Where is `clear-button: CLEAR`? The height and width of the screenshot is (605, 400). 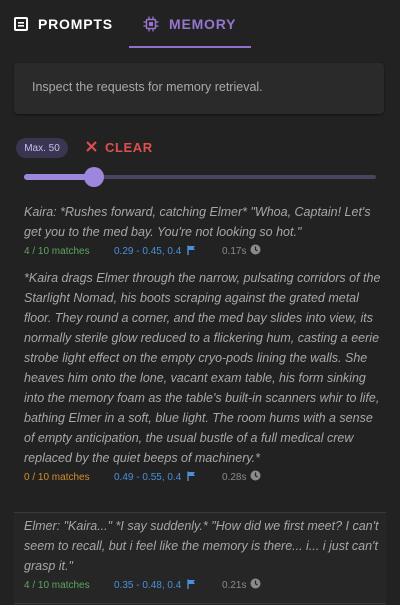 clear-button: CLEAR is located at coordinates (119, 147).